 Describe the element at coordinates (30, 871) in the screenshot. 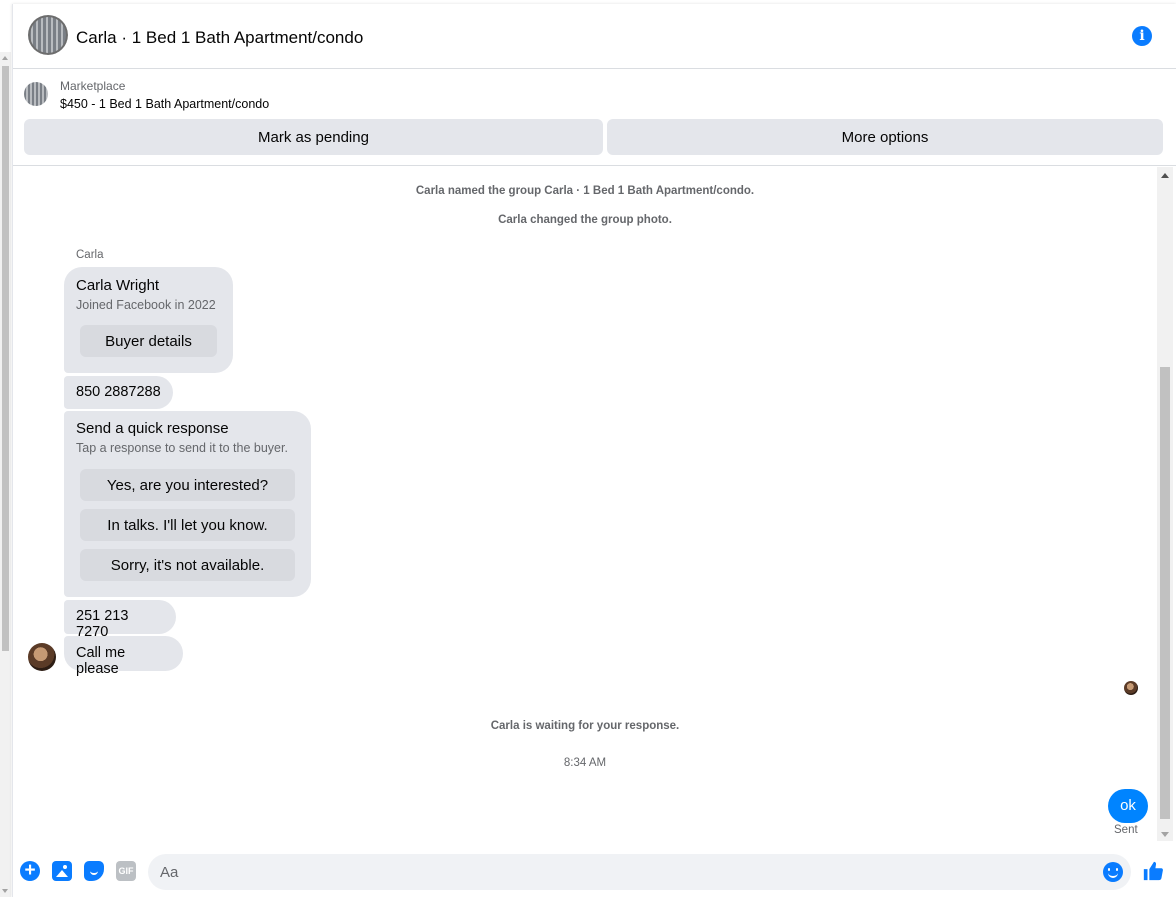

I see `plus-icon: +` at that location.